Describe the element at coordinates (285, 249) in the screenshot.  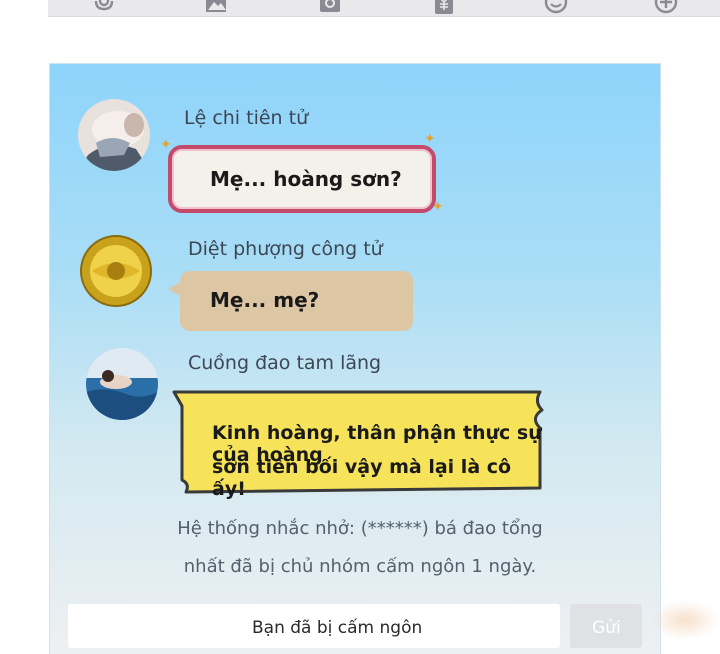
I see `sender-name: Diệt phượng công tử` at that location.